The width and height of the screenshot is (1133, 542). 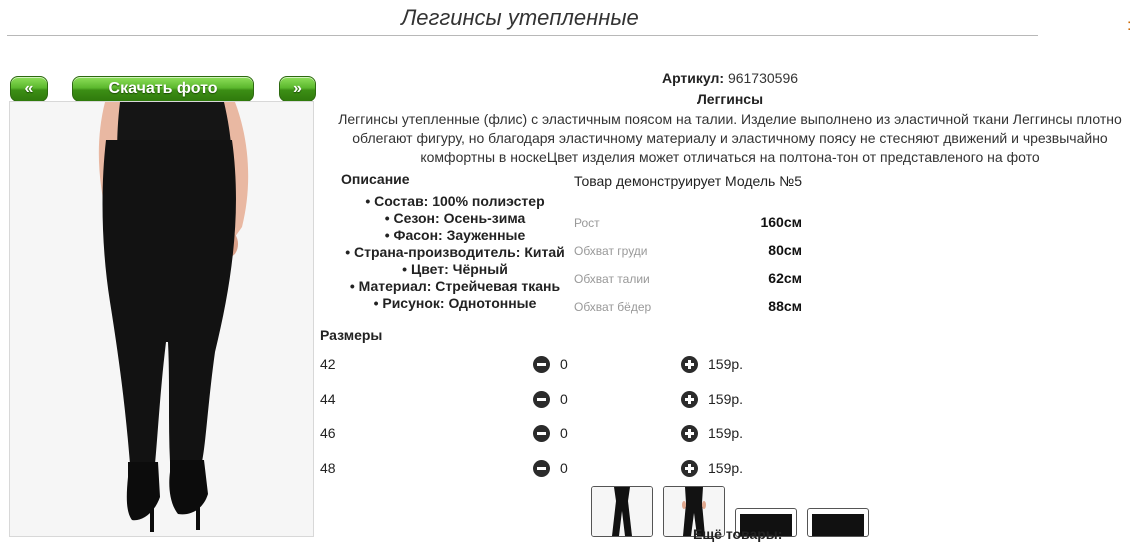 I want to click on spec-item: Материал: Стрейчевая ткань, so click(x=455, y=286).